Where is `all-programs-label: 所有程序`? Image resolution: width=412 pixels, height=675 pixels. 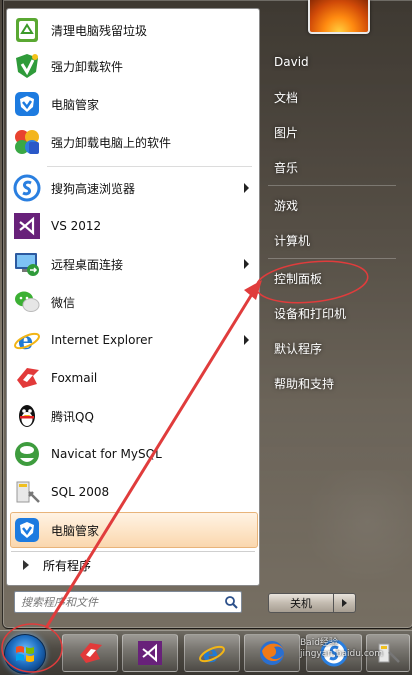 all-programs-label: 所有程序 is located at coordinates (67, 565).